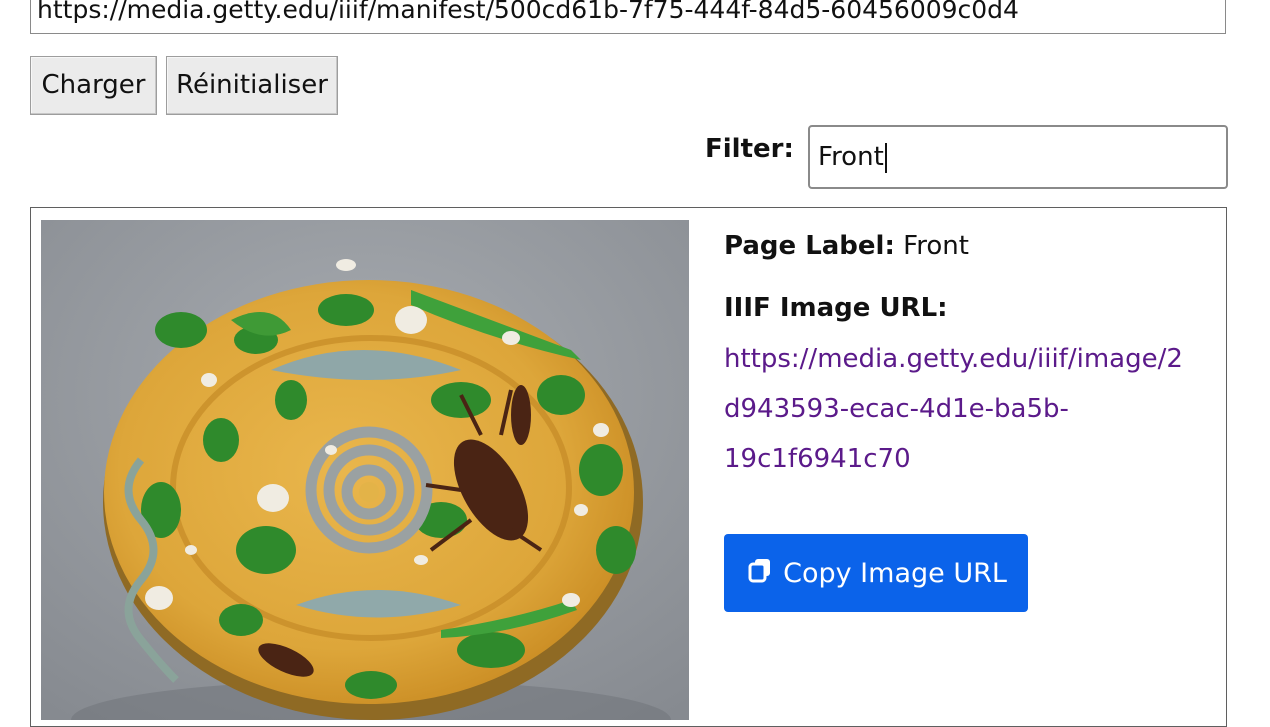  I want to click on filter-input-value: Front, so click(851, 157).